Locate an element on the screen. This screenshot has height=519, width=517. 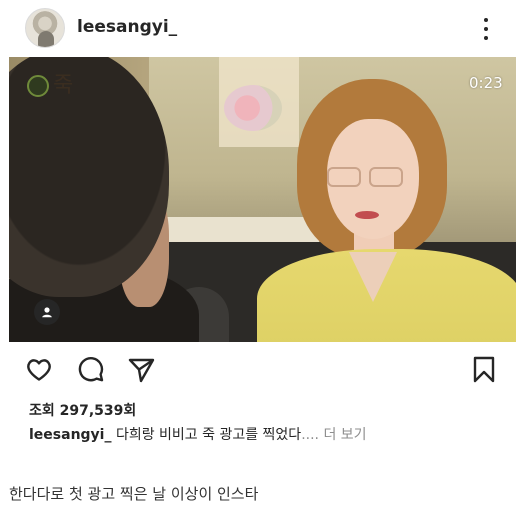
more-vertical-icon is located at coordinates (486, 29).